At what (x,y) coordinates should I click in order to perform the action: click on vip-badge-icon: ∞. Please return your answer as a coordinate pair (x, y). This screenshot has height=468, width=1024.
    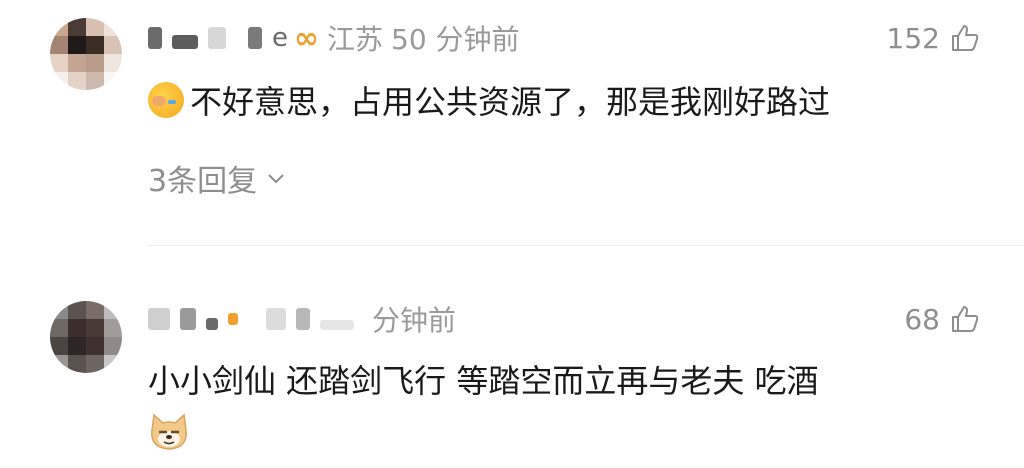
    Looking at the image, I should click on (306, 38).